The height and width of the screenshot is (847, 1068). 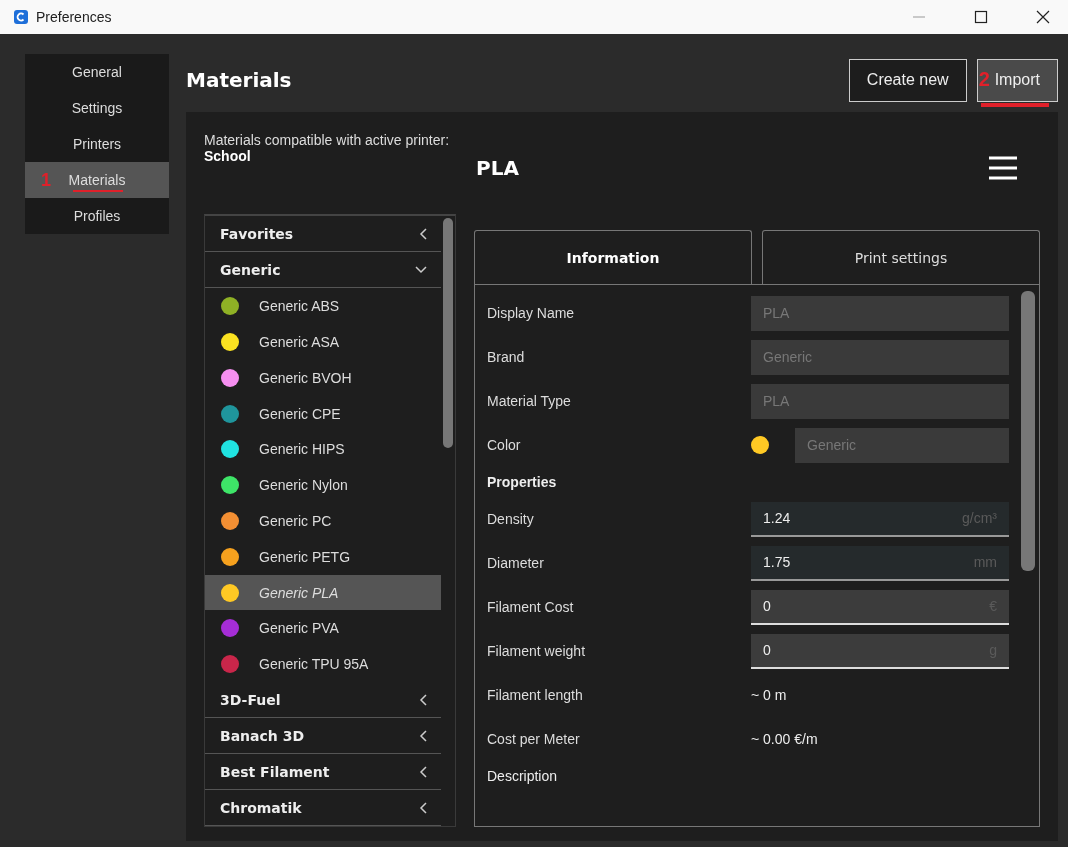 I want to click on property-label: Diameter, so click(x=516, y=563).